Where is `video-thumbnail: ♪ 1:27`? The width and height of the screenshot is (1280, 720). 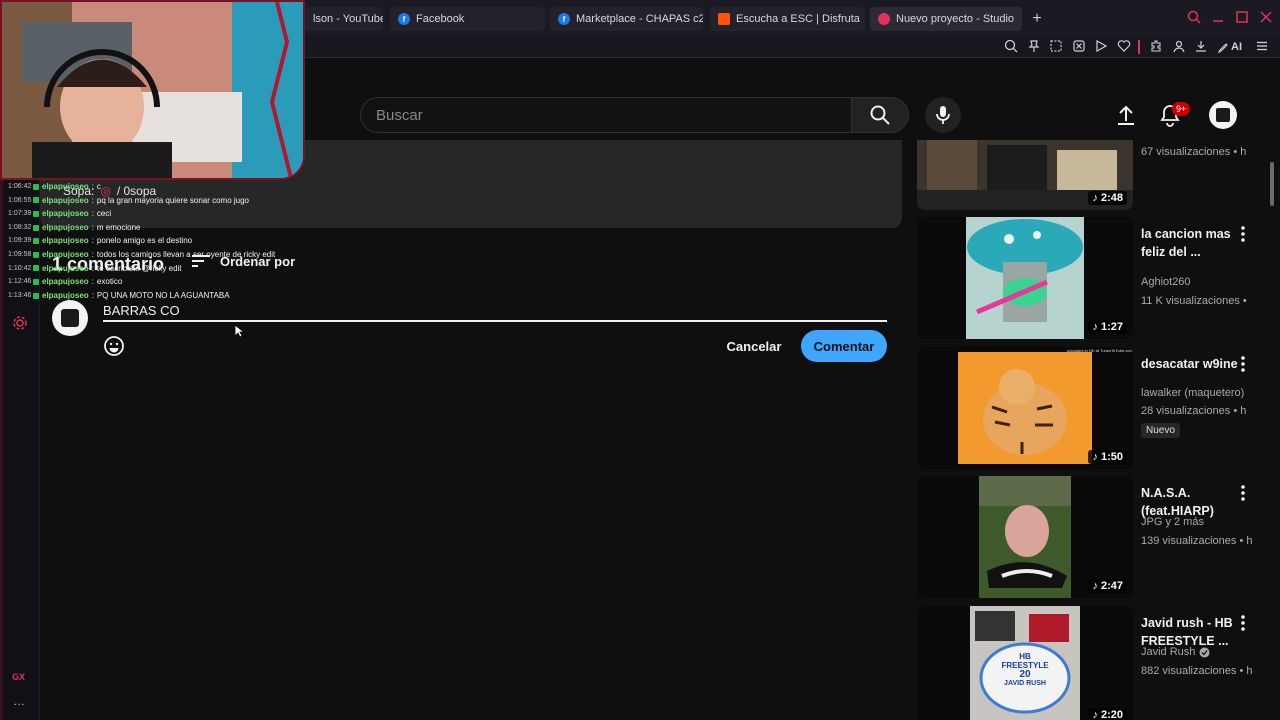
video-thumbnail: ♪ 1:27 is located at coordinates (1025, 278).